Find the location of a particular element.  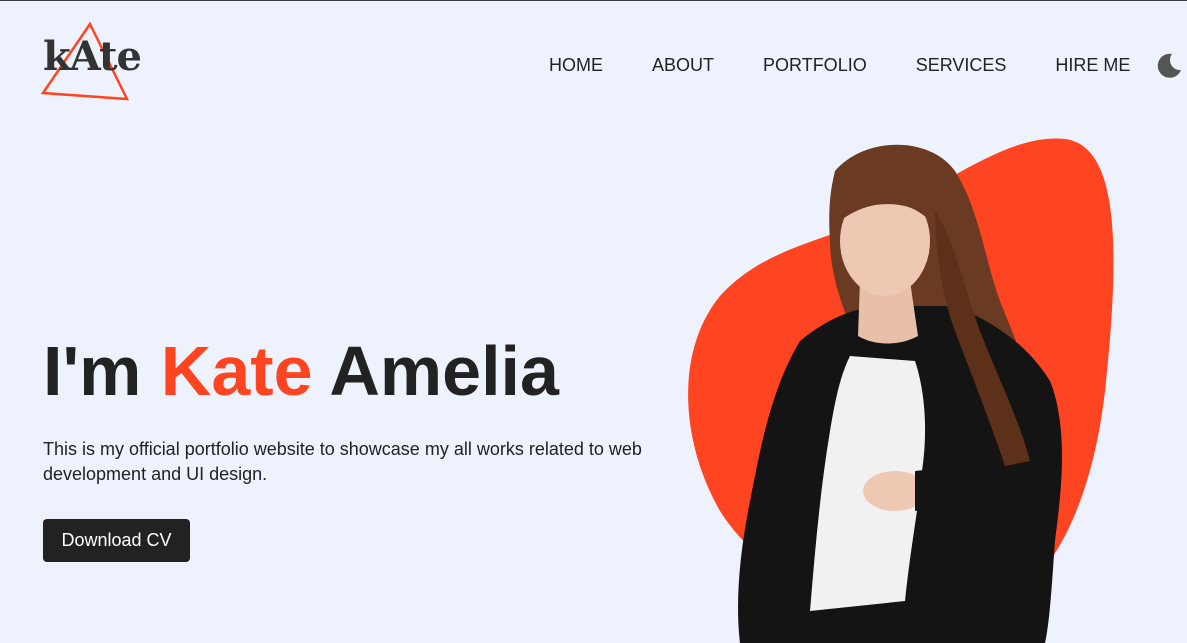

site-logo: kAte is located at coordinates (92, 62).